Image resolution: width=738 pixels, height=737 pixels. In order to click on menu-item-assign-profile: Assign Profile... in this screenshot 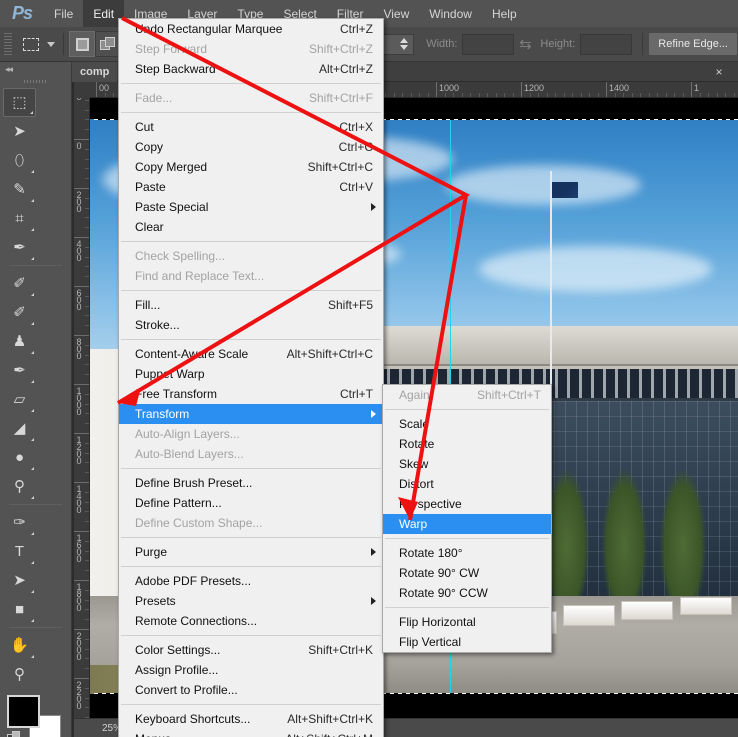, I will do `click(251, 670)`.